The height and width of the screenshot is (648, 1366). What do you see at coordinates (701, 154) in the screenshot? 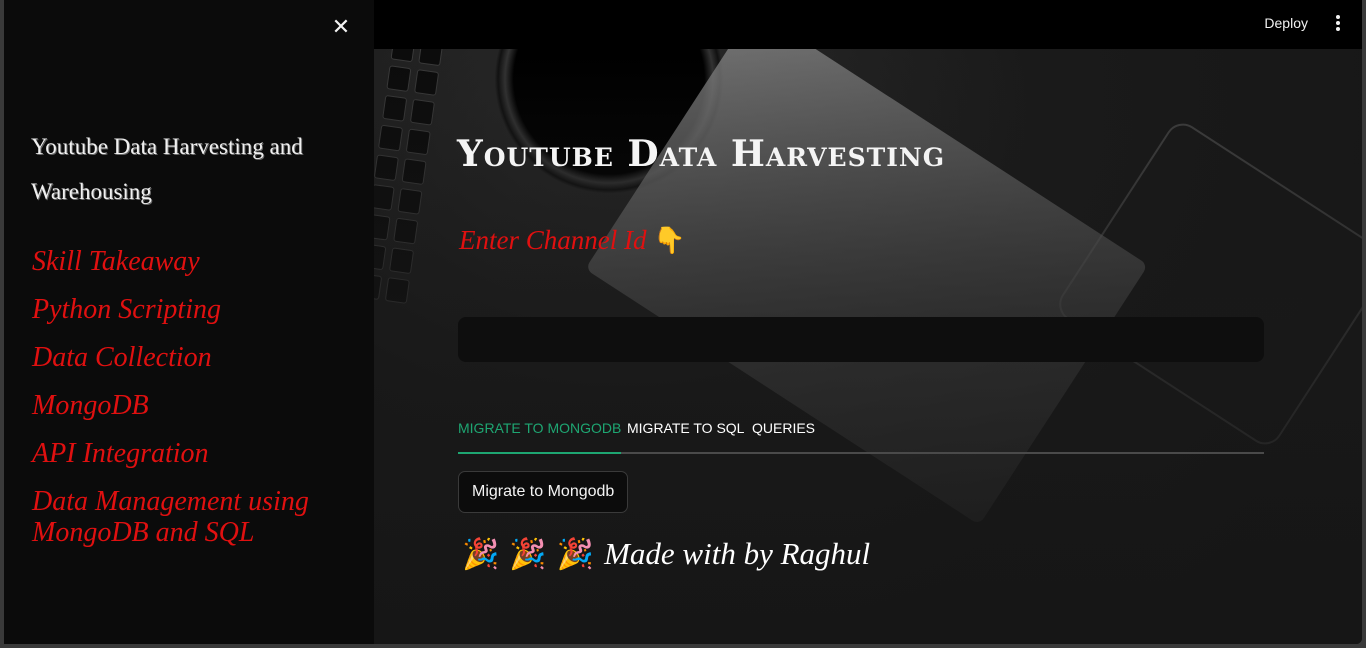
I see `page-title: Youtube Data Harvesting` at bounding box center [701, 154].